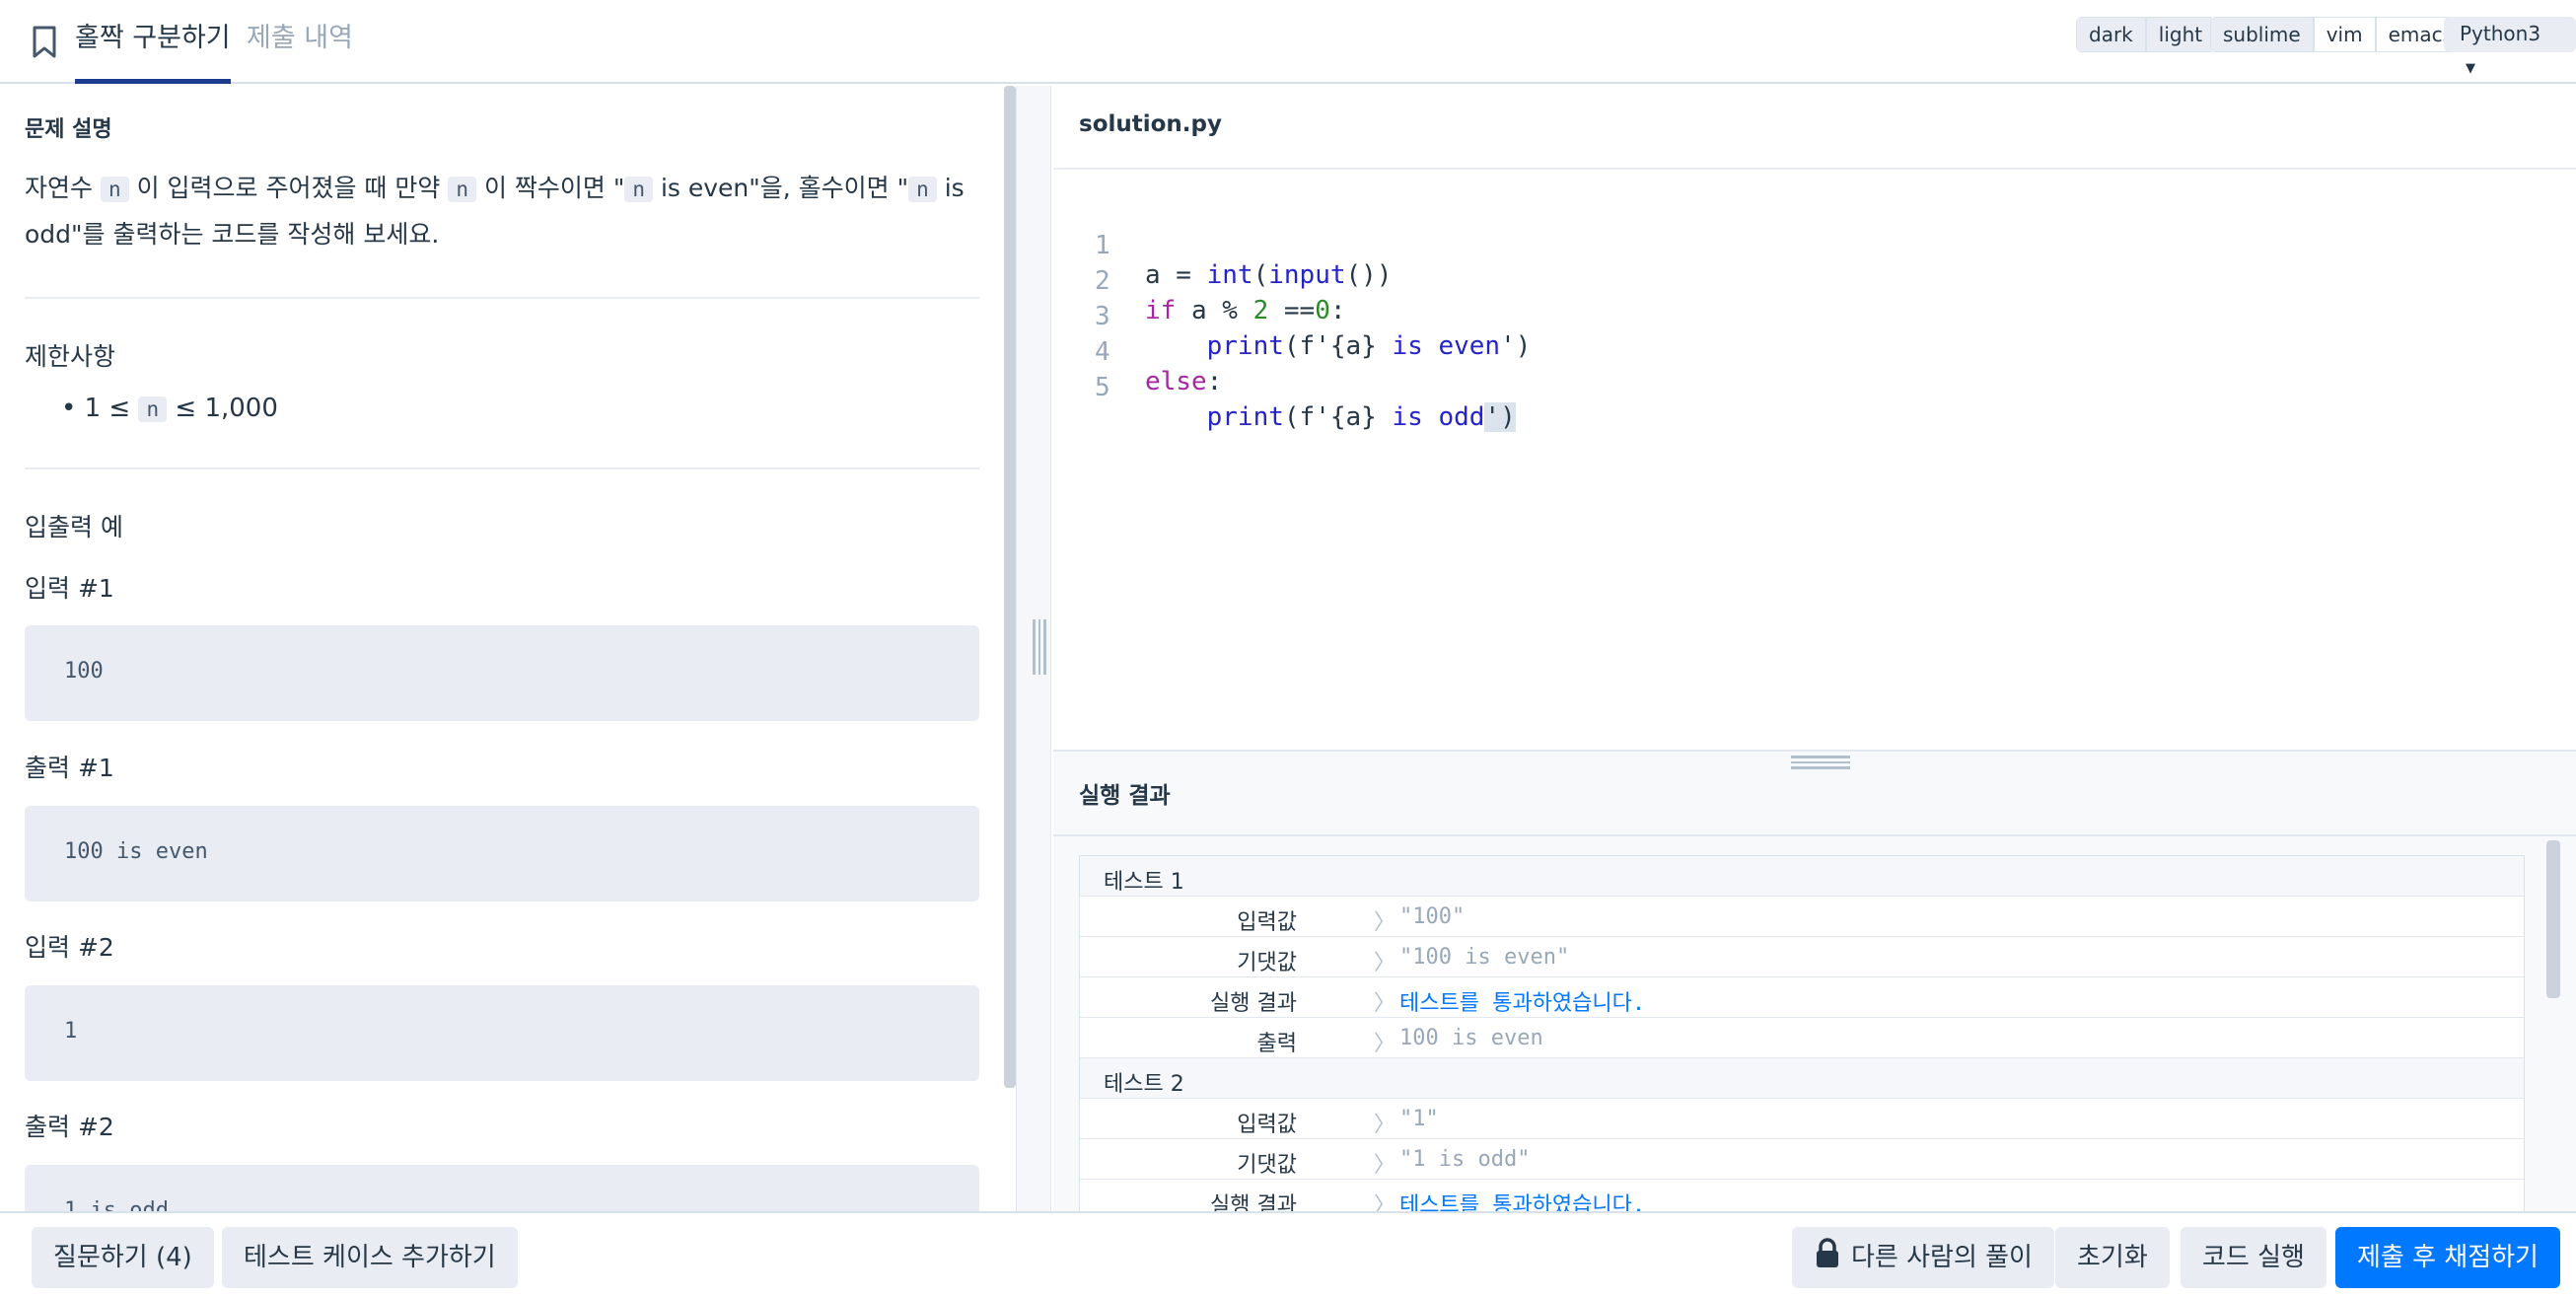 The height and width of the screenshot is (1298, 2576). I want to click on others-solution-label: 다른 사람의 풀이, so click(1942, 1258).